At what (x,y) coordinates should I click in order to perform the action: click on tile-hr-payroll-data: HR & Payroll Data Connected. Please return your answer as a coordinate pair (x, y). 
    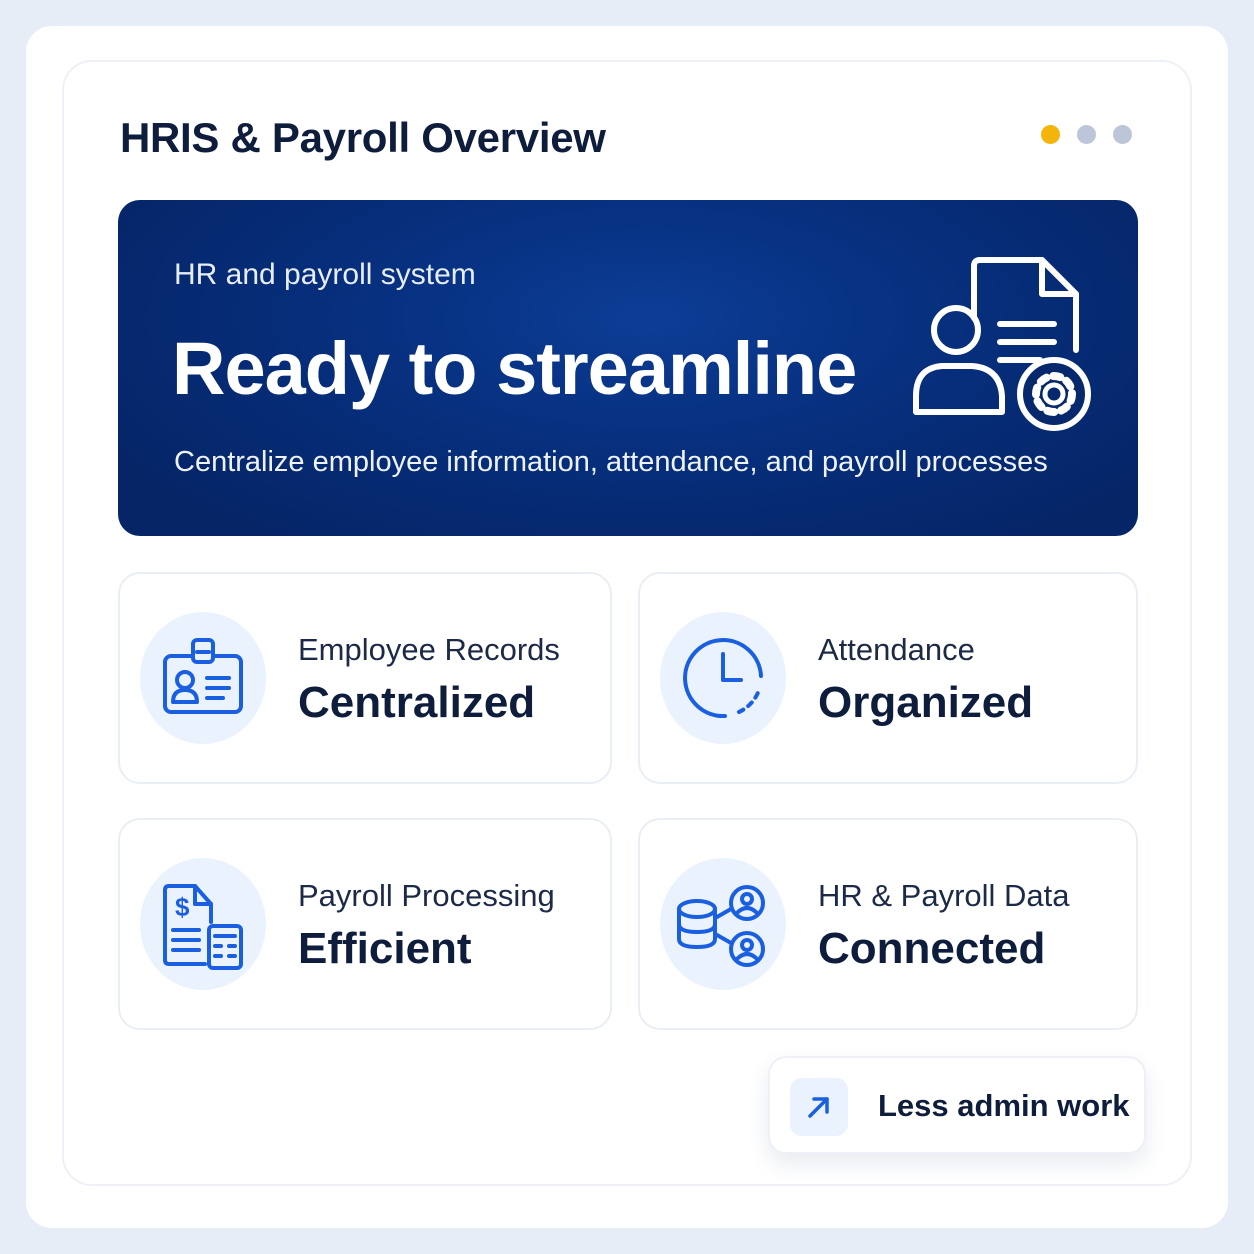
    Looking at the image, I should click on (888, 924).